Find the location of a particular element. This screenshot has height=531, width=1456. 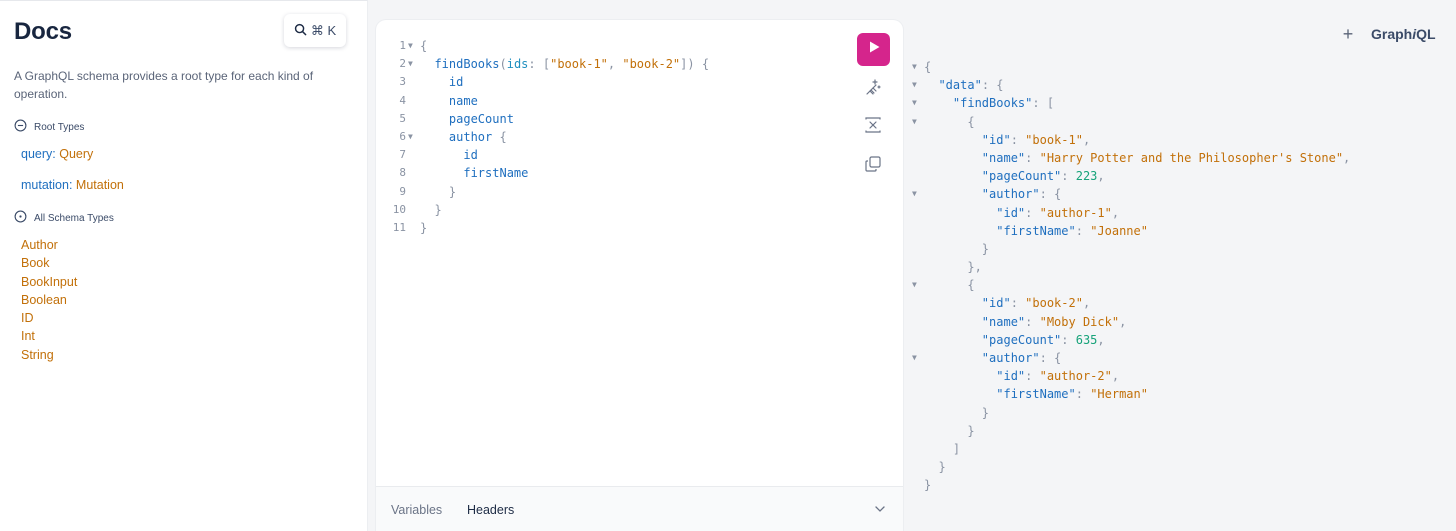

code-token: id is located at coordinates (470, 155).